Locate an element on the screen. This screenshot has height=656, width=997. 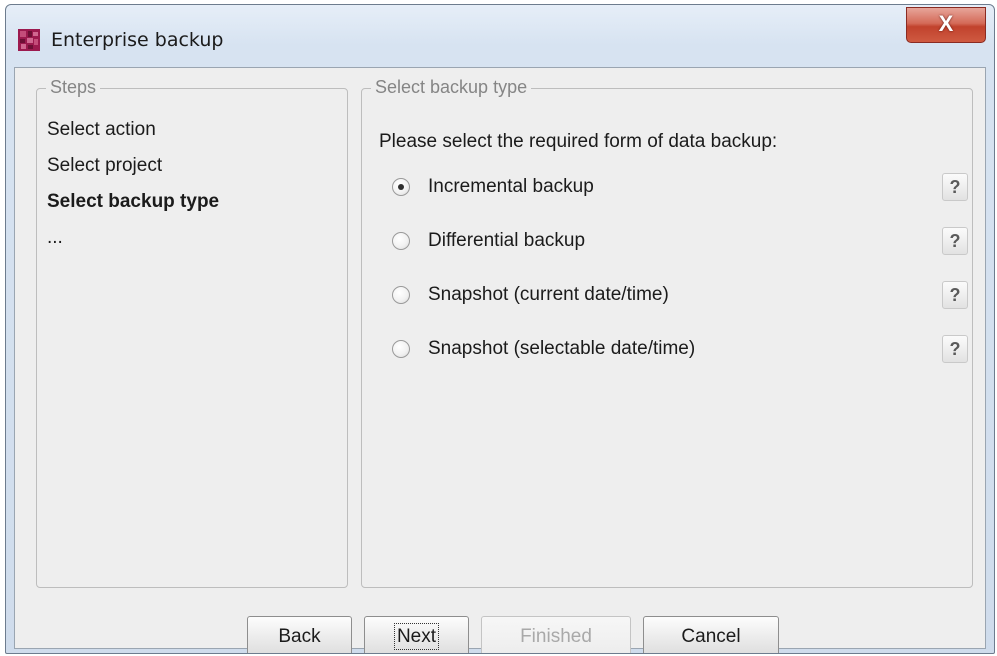
help-snapshot-selectable-button: ? is located at coordinates (955, 349).